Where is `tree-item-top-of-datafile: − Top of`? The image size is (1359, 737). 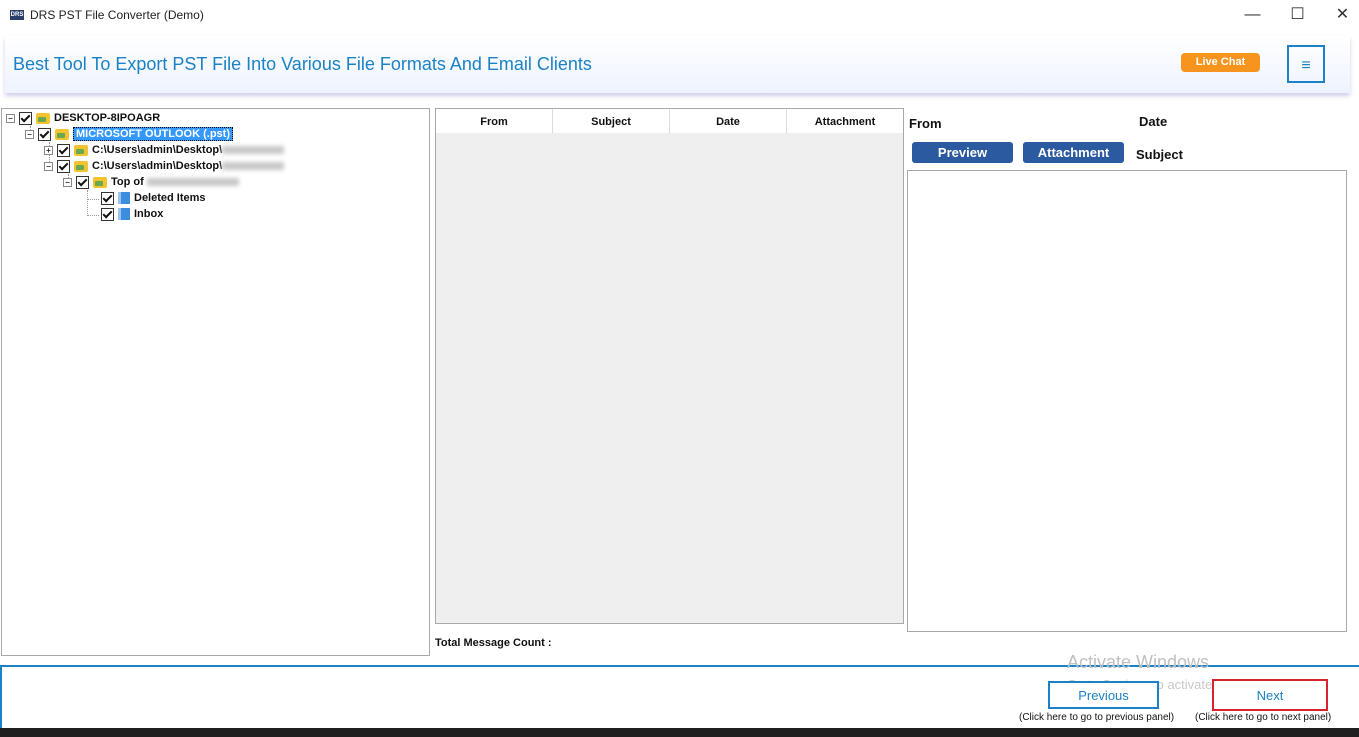 tree-item-top-of-datafile: − Top of is located at coordinates (151, 182).